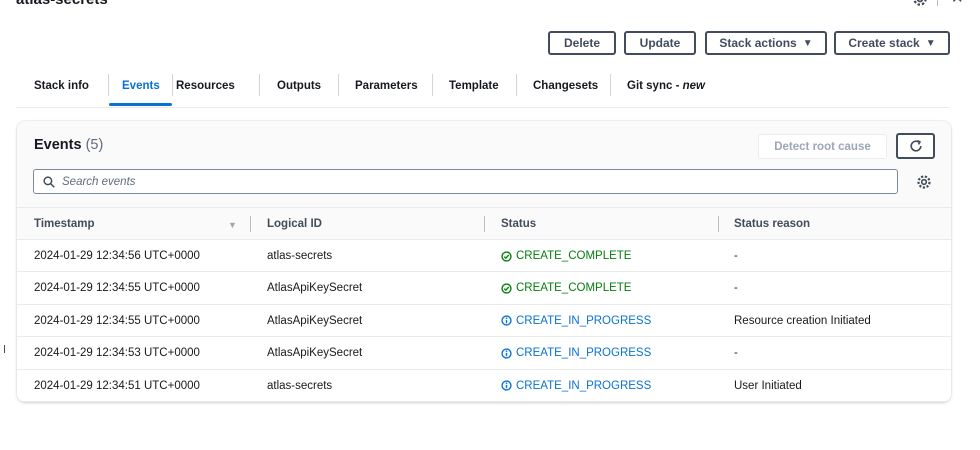 Image resolution: width=980 pixels, height=450 pixels. I want to click on column-header-label: Logical ID, so click(294, 224).